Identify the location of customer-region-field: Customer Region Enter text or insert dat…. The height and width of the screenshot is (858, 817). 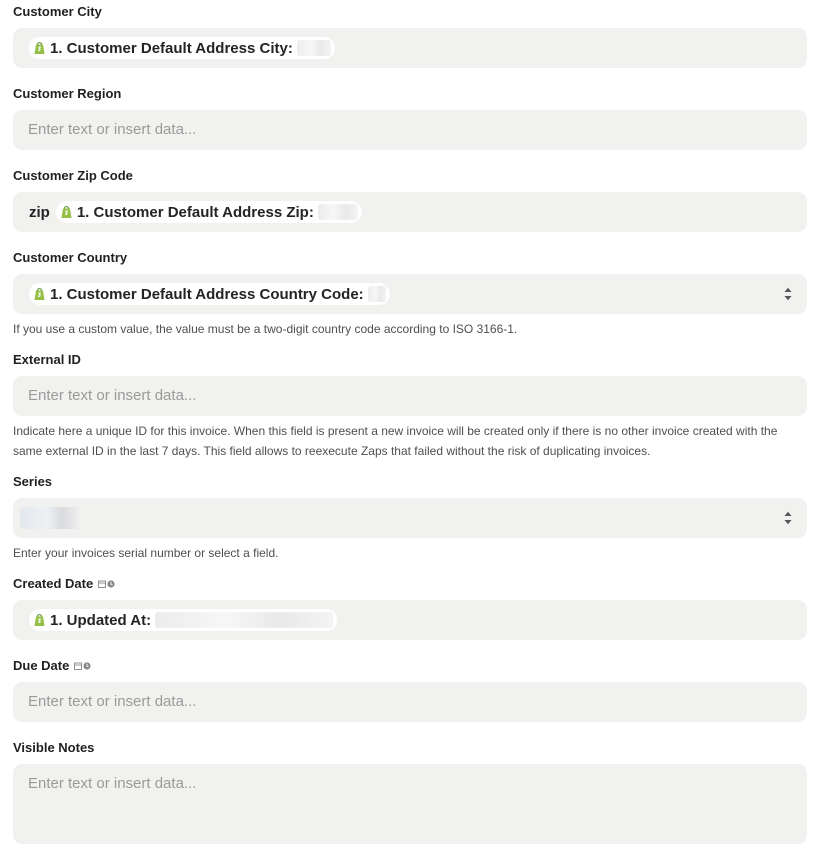
(410, 118).